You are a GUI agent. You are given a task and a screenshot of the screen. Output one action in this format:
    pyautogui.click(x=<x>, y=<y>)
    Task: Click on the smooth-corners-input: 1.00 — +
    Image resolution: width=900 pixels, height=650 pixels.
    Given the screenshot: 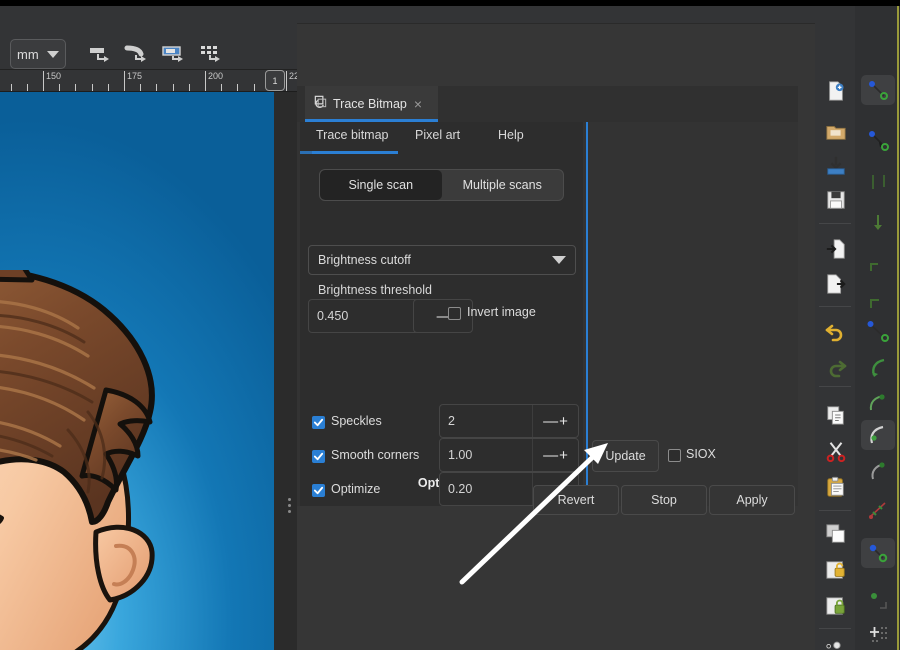 What is the action you would take?
    pyautogui.click(x=509, y=455)
    